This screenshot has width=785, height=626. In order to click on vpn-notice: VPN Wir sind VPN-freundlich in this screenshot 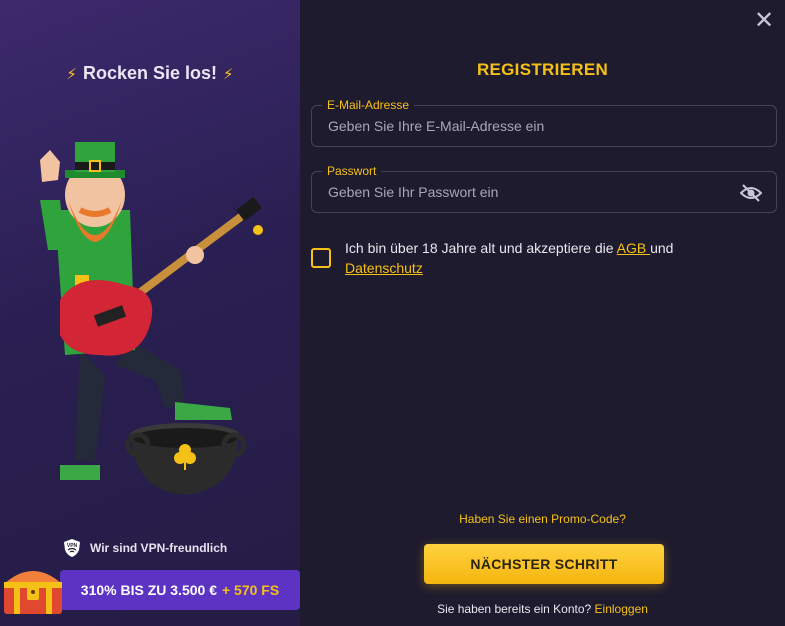, I will do `click(144, 548)`.